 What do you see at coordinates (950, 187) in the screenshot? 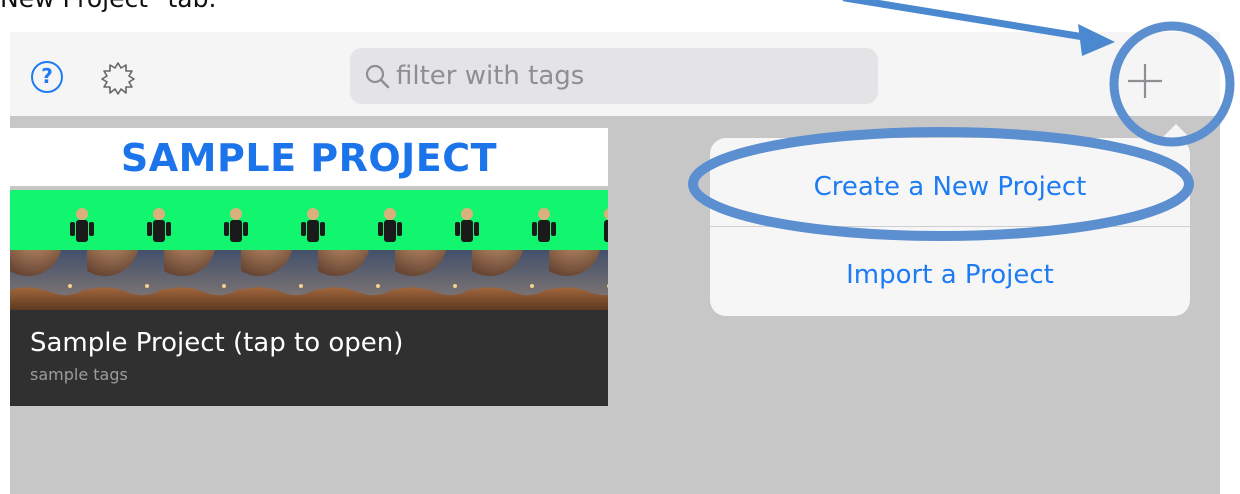
I see `create-new-project-menu-item: Create a New Project` at bounding box center [950, 187].